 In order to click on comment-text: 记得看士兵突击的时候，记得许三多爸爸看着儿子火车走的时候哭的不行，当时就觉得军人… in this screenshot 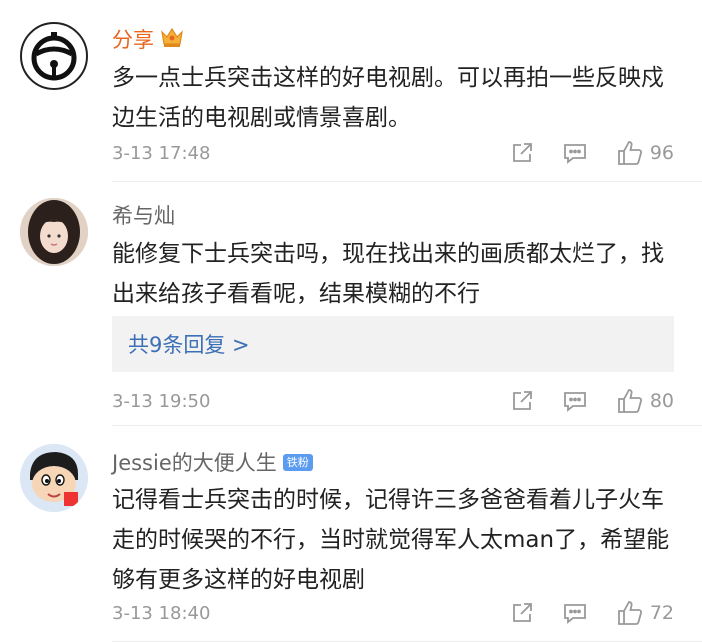, I will do `click(391, 540)`.